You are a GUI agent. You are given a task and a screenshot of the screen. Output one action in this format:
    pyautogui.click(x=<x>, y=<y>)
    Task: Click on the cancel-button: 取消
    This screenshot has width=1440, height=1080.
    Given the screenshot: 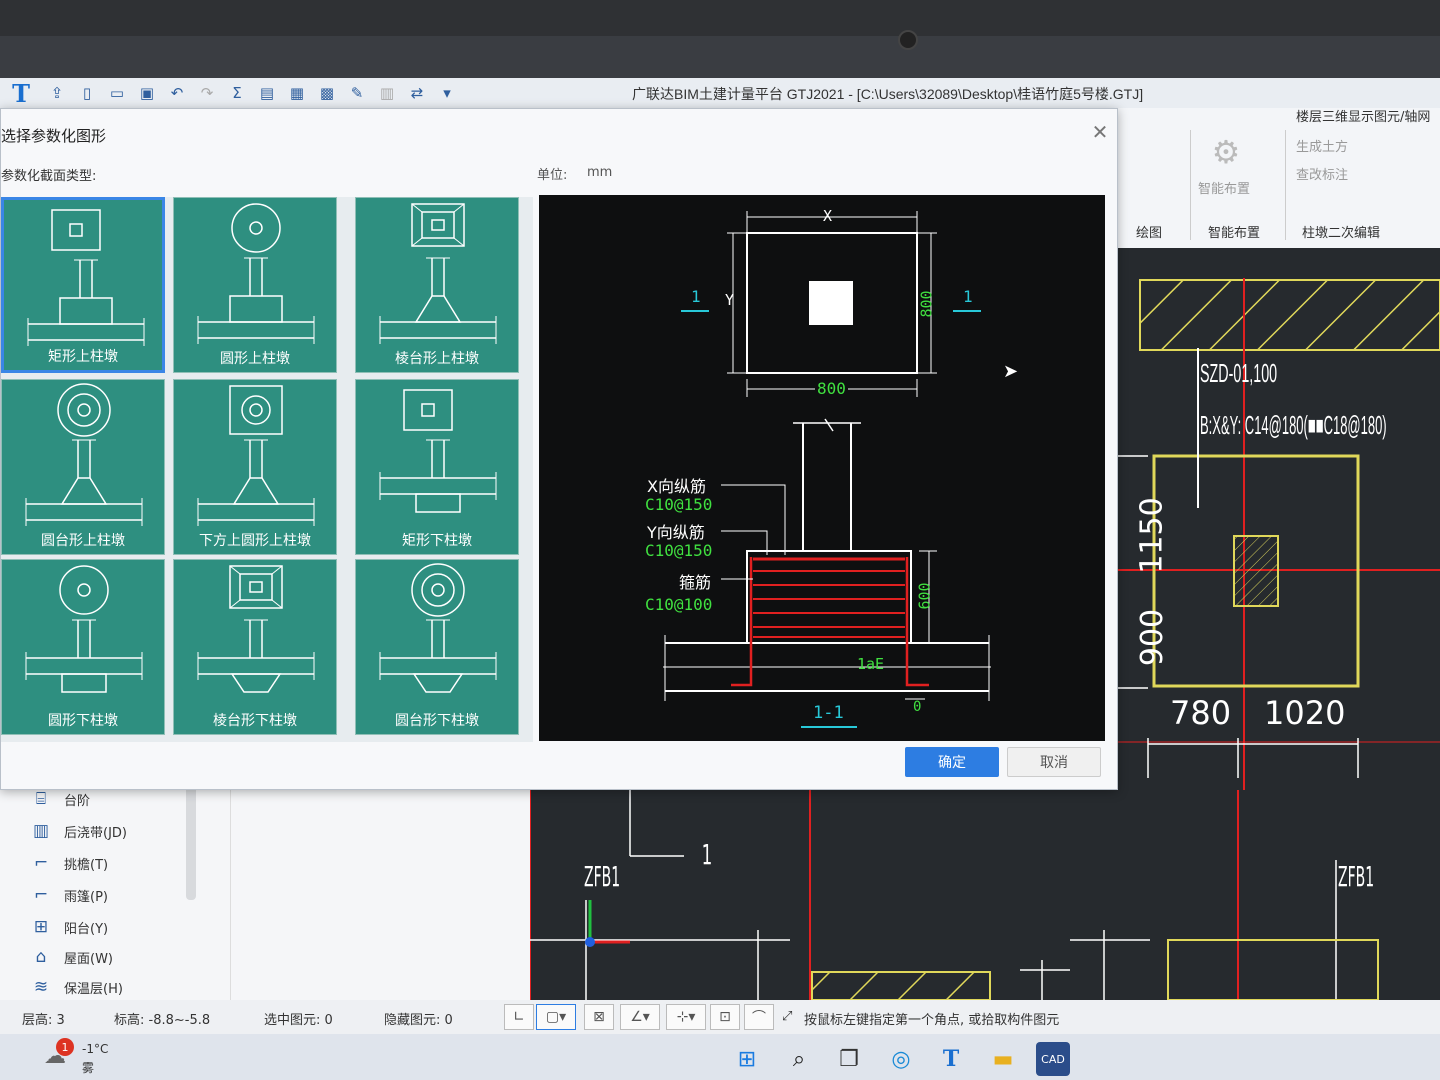 What is the action you would take?
    pyautogui.click(x=1054, y=762)
    